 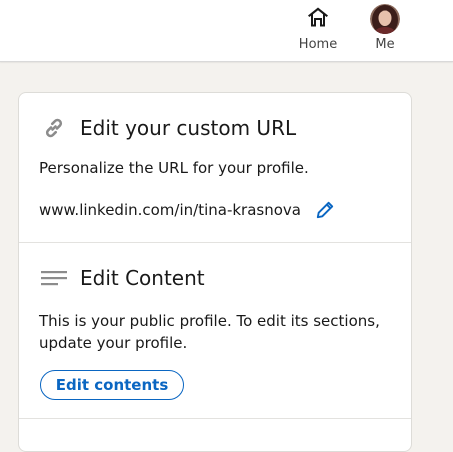 I want to click on custom-url-heading: Edit your custom URL, so click(x=188, y=128).